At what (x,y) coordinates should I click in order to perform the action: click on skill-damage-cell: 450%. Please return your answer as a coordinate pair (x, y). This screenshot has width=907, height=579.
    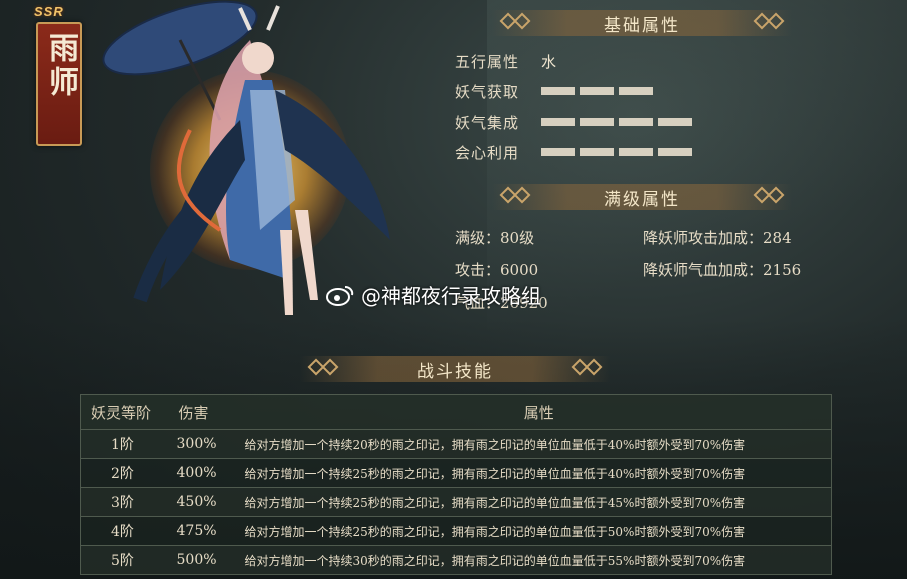
    Looking at the image, I should click on (202, 502).